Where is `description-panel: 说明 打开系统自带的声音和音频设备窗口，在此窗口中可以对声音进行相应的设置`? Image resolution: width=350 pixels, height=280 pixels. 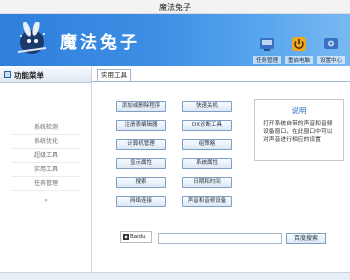
description-panel: 说明 打开系统自带的声音和音频设备窗口，在此窗口中可以对声音进行相应的设置 is located at coordinates (299, 130).